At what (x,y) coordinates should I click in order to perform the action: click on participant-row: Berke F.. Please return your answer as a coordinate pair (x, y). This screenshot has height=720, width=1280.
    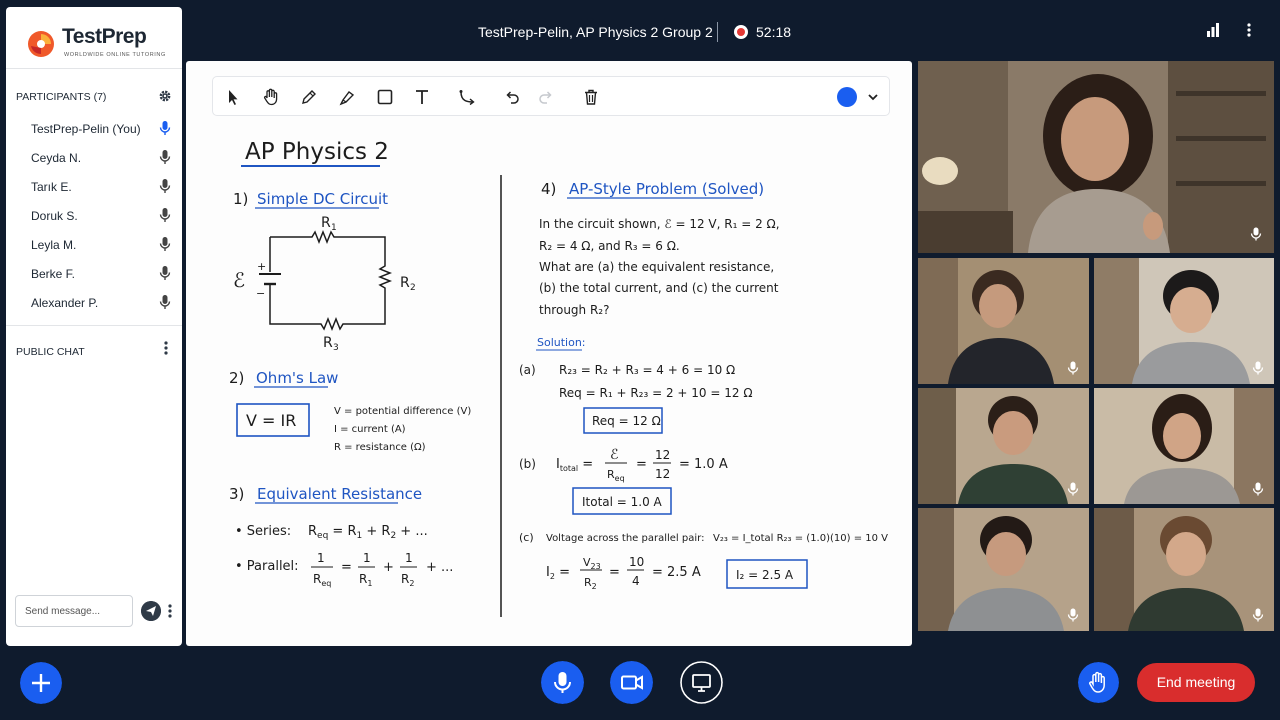
    Looking at the image, I should click on (94, 272).